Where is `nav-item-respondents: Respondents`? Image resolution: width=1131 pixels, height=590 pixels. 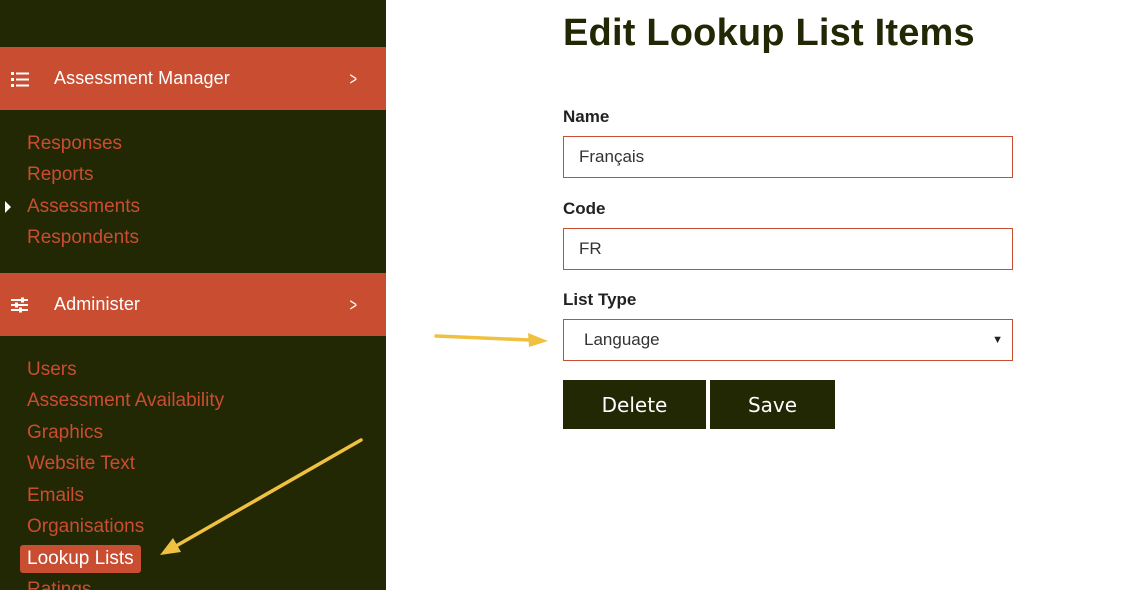 nav-item-respondents: Respondents is located at coordinates (83, 238).